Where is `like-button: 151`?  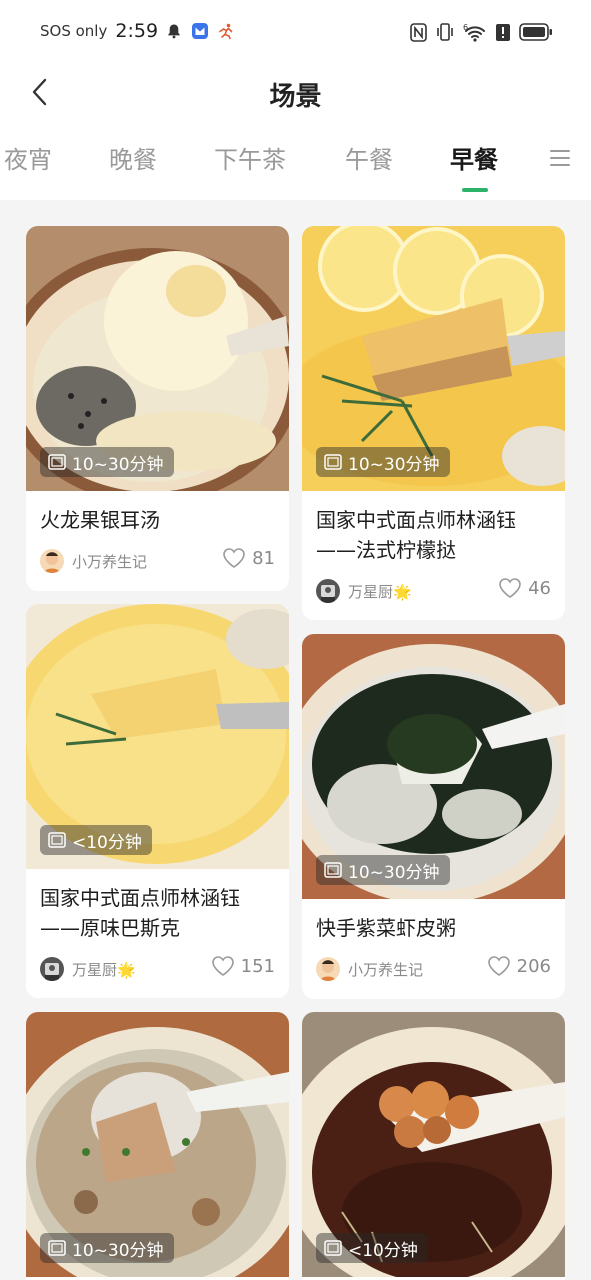
like-button: 151 is located at coordinates (243, 966).